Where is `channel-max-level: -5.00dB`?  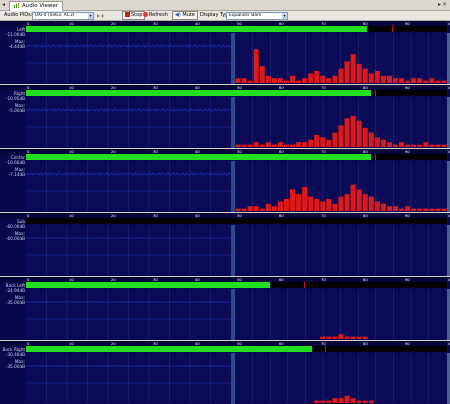 channel-max-level: -5.00dB is located at coordinates (16, 110).